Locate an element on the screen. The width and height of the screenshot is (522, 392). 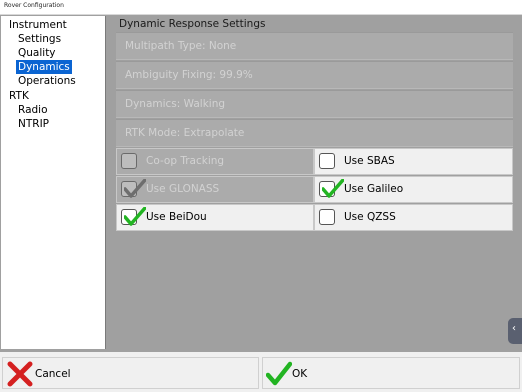
dynamics-label: Dynamics: Walking is located at coordinates (175, 104).